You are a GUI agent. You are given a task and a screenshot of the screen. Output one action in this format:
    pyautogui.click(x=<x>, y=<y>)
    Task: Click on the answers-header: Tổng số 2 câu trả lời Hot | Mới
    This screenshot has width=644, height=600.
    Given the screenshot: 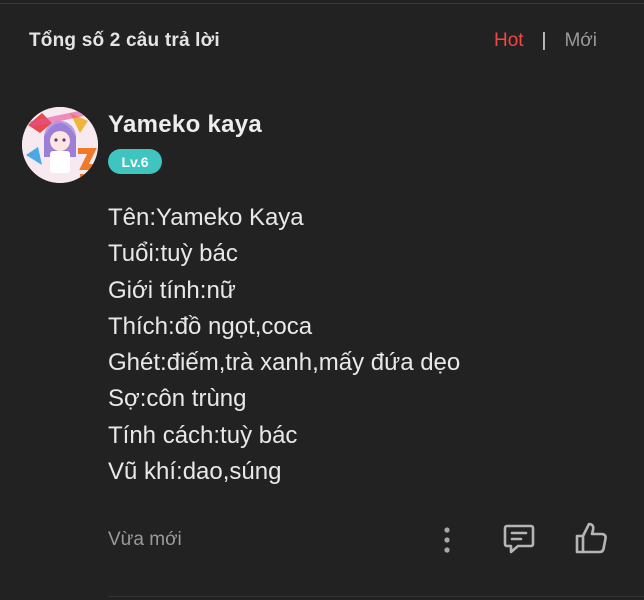 What is the action you would take?
    pyautogui.click(x=319, y=42)
    